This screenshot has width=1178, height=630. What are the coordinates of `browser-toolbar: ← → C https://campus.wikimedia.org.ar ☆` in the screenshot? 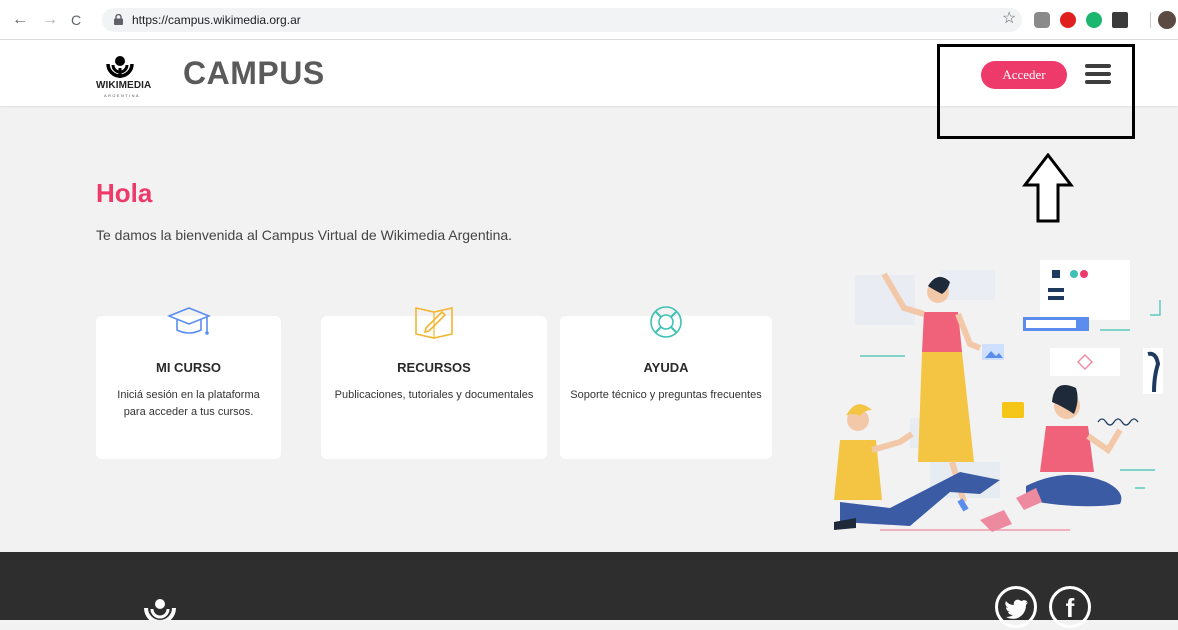 It's located at (589, 20).